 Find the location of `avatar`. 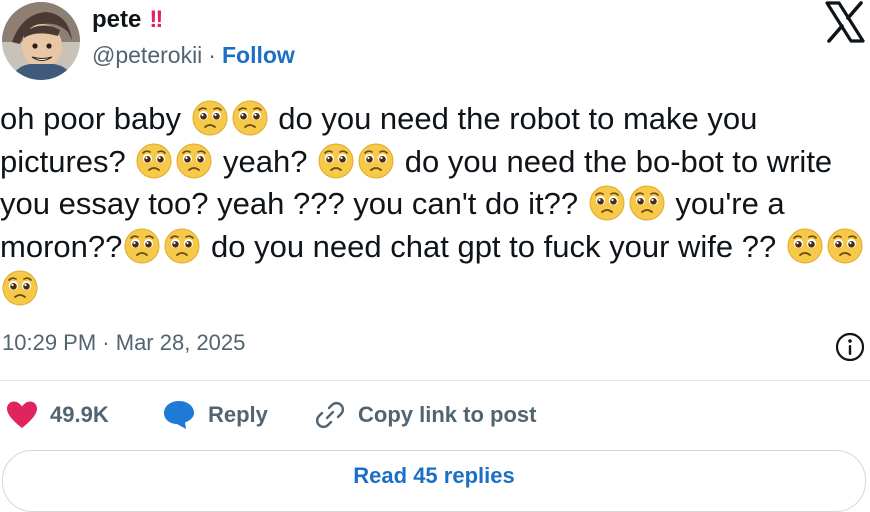

avatar is located at coordinates (41, 41).